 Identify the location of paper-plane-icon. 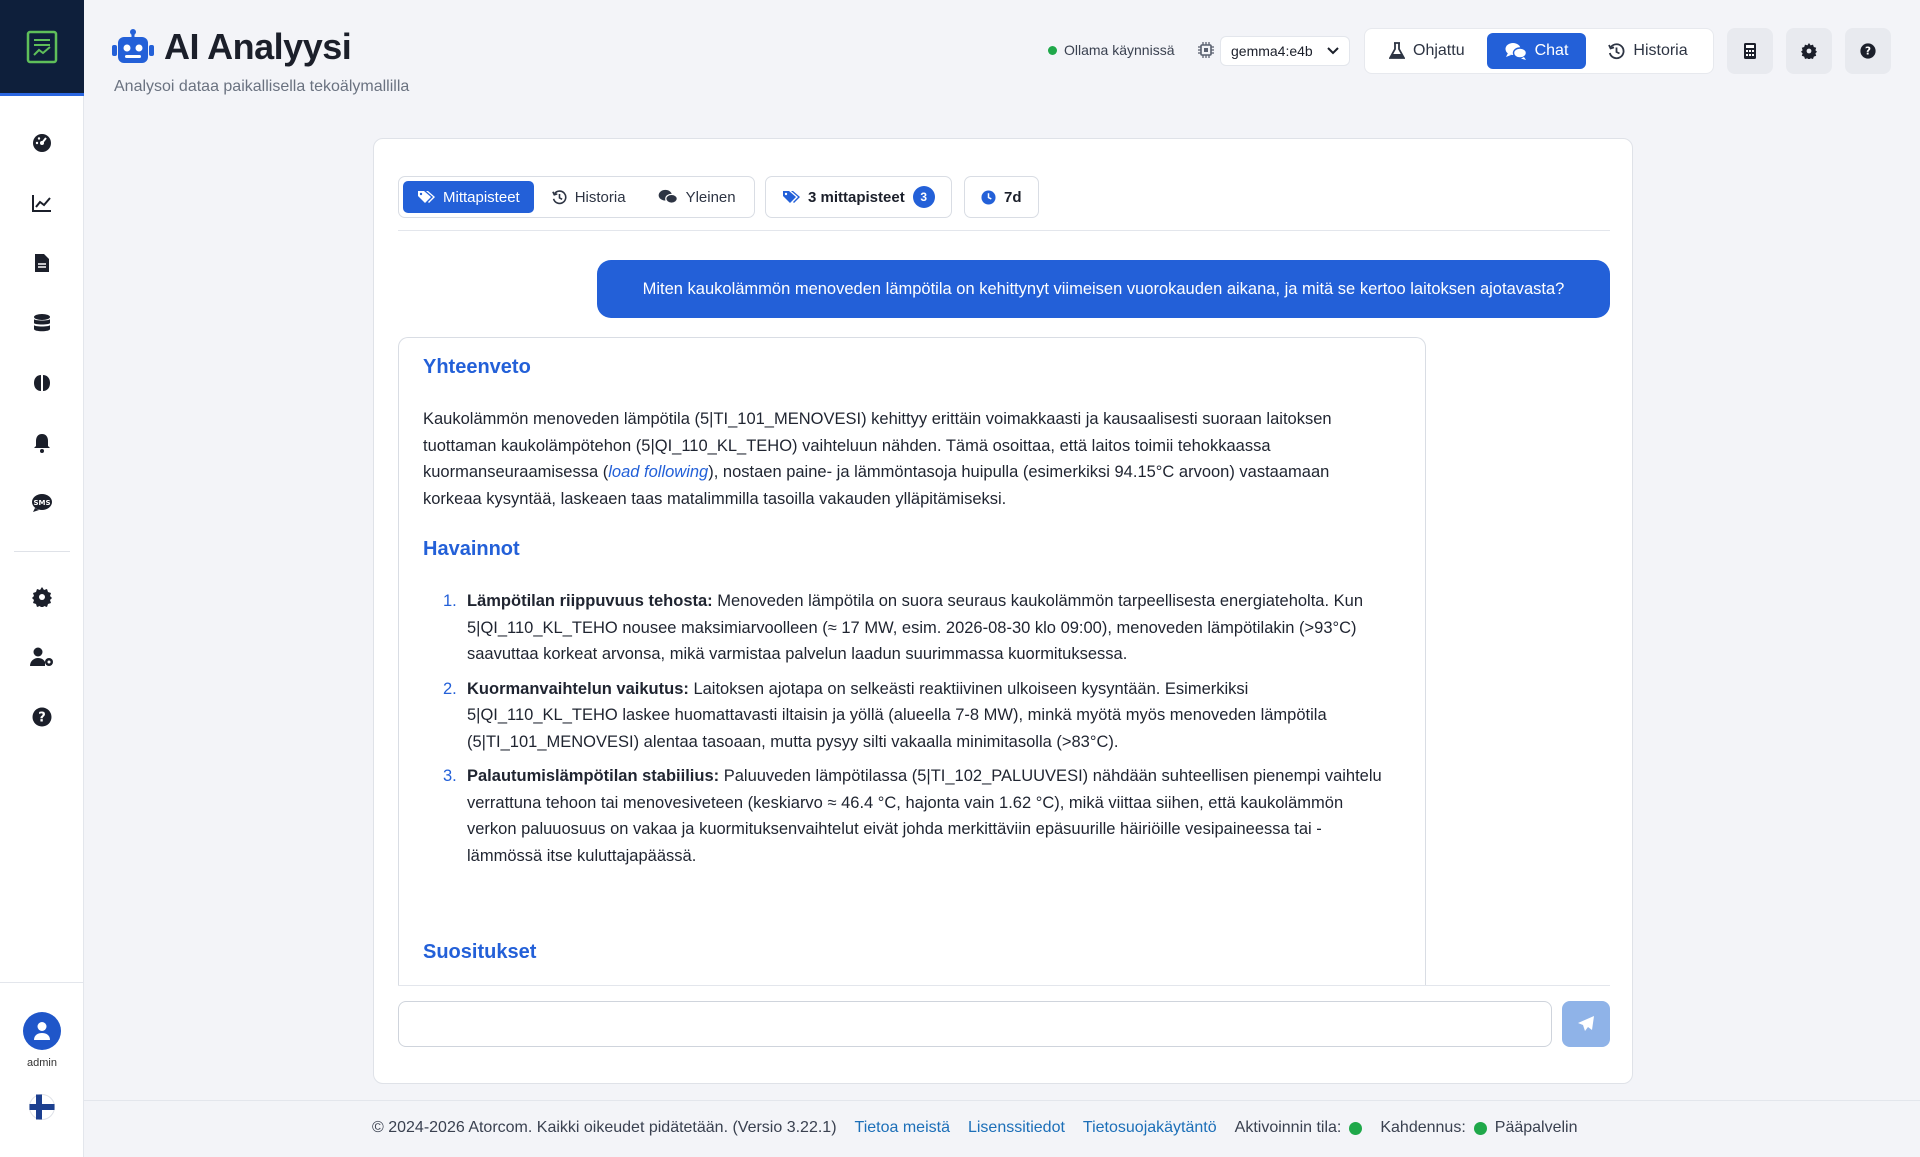
(1586, 1023).